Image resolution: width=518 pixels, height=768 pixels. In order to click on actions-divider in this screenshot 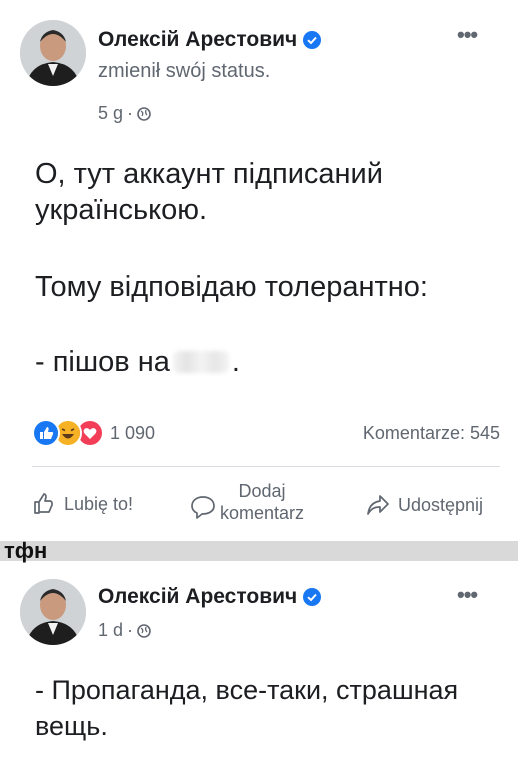, I will do `click(266, 466)`.